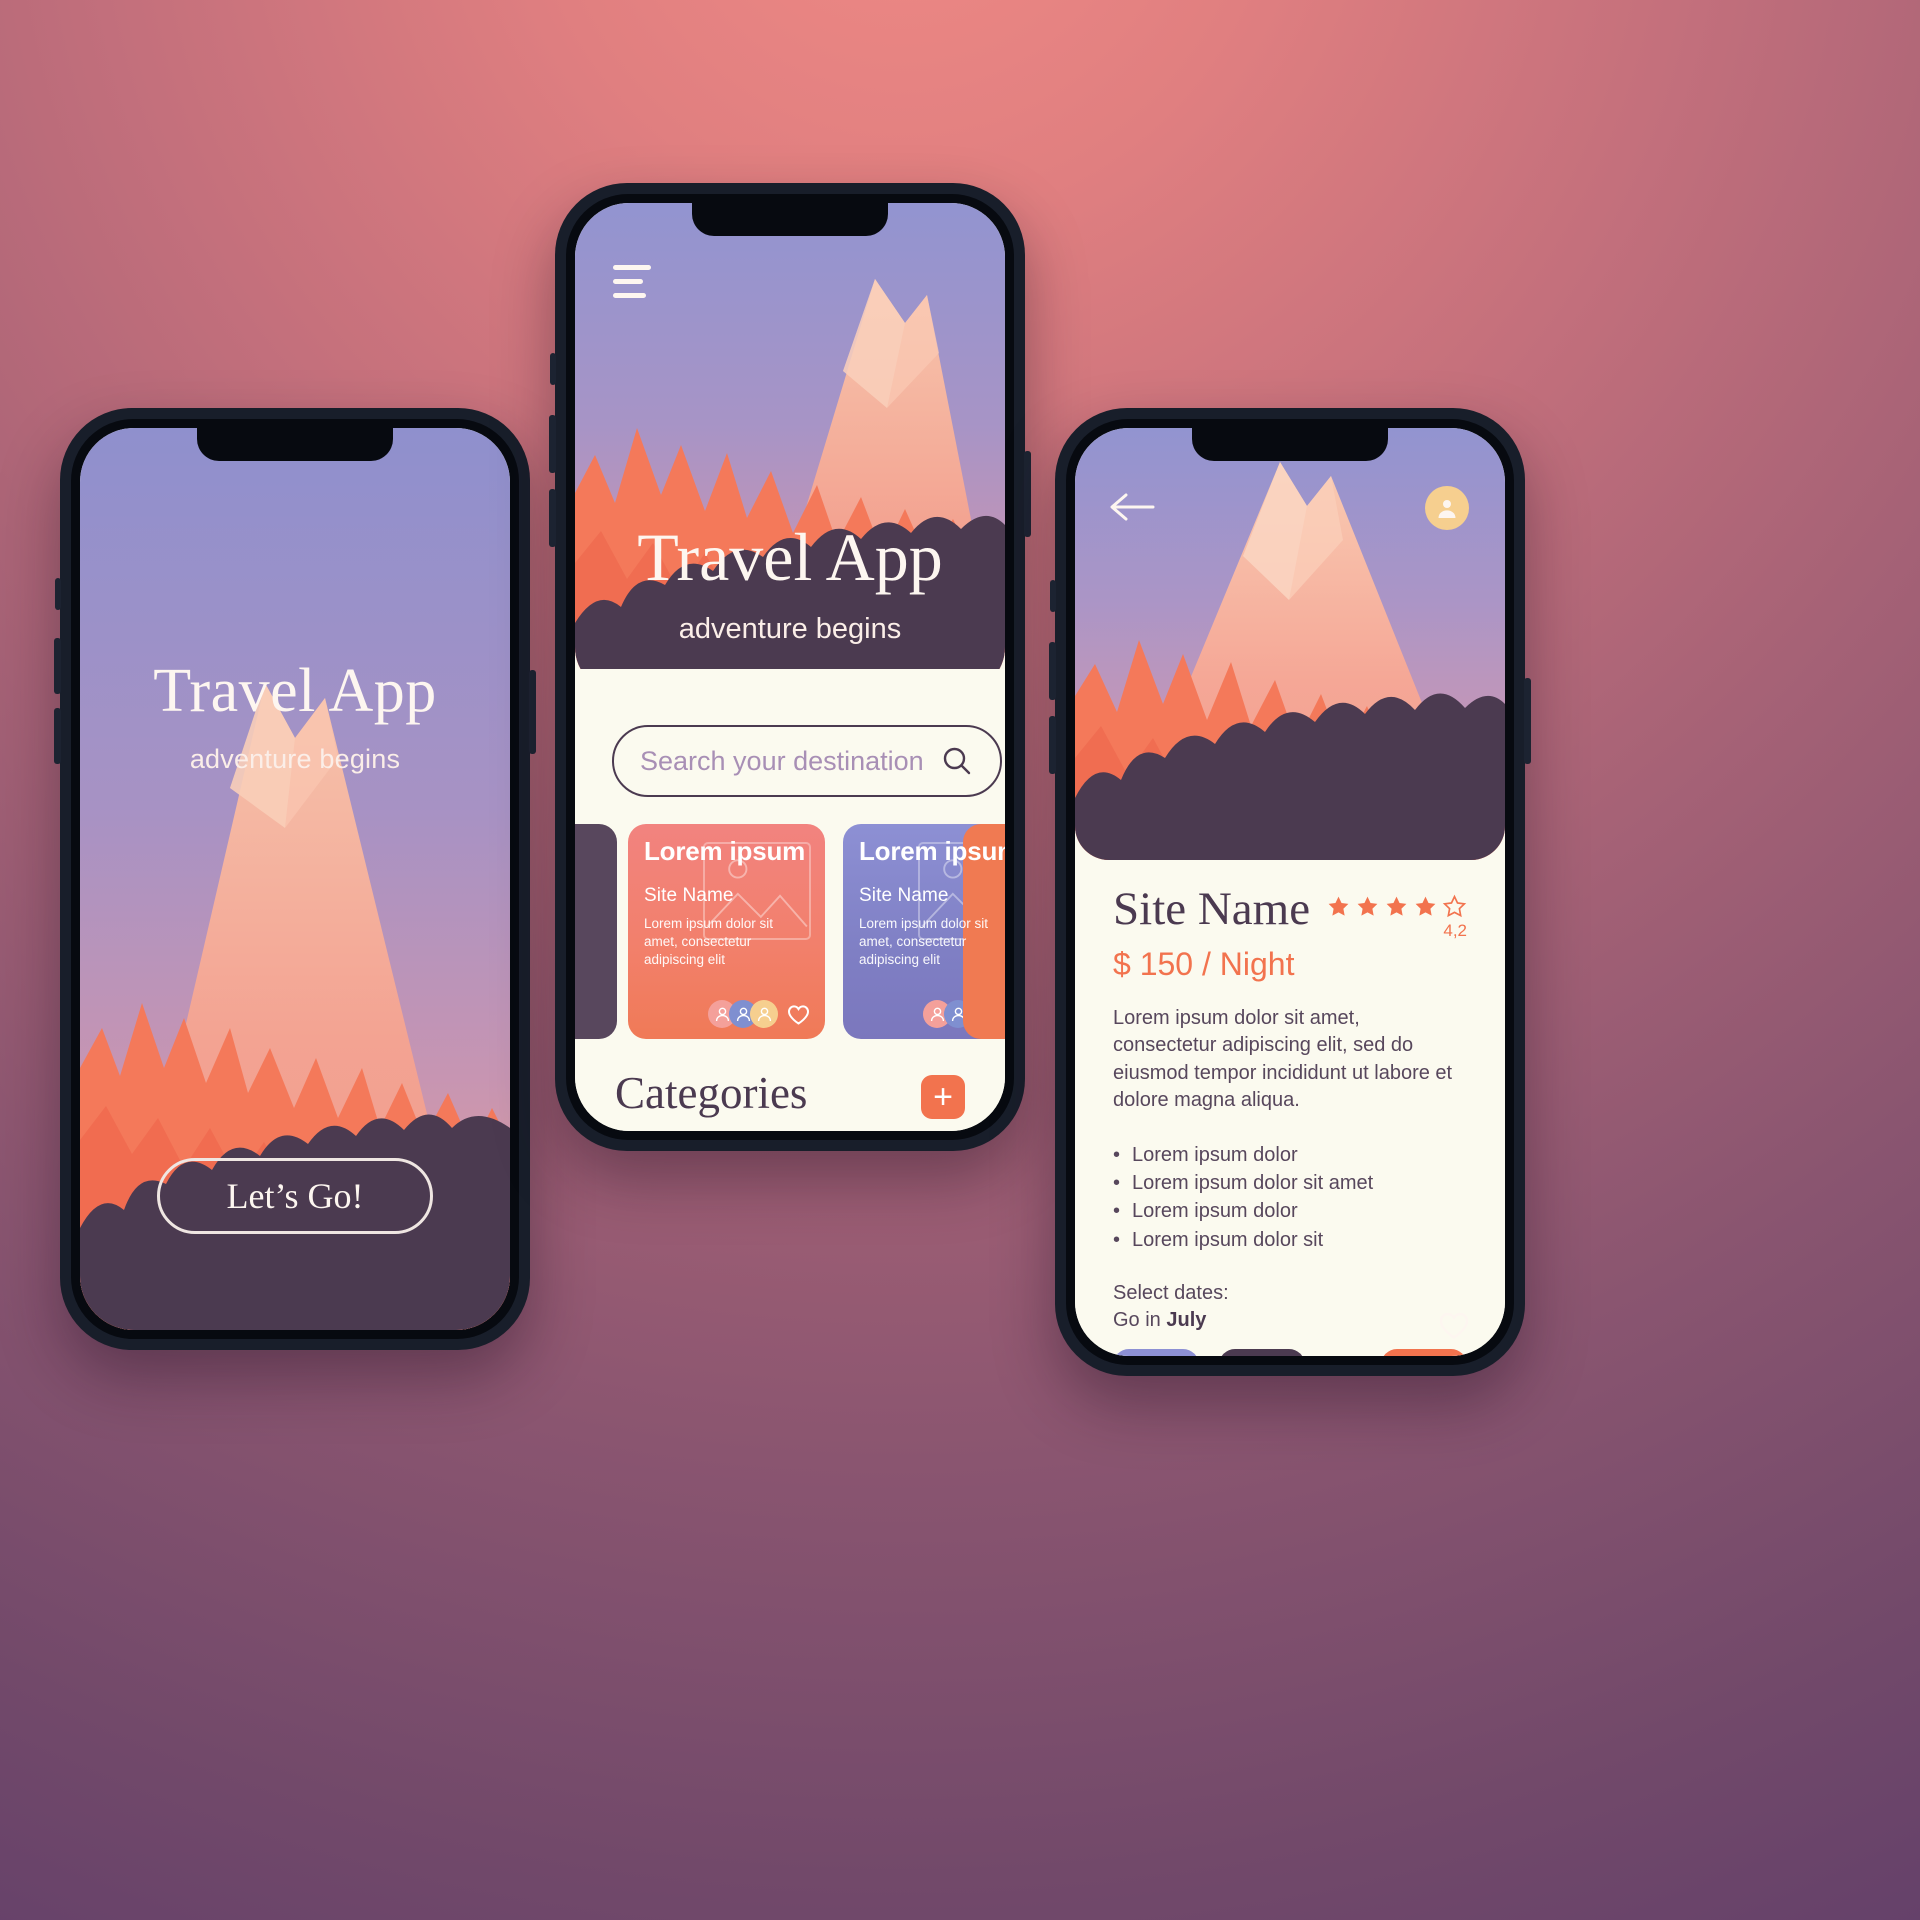 The image size is (1920, 1920). What do you see at coordinates (532, 712) in the screenshot?
I see `phone1-power-button` at bounding box center [532, 712].